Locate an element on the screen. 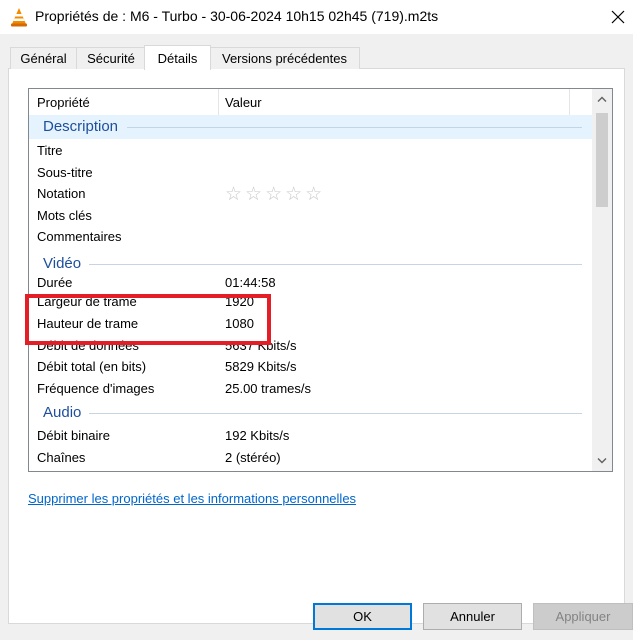 Image resolution: width=633 pixels, height=640 pixels. property-name: Mots clés is located at coordinates (64, 215).